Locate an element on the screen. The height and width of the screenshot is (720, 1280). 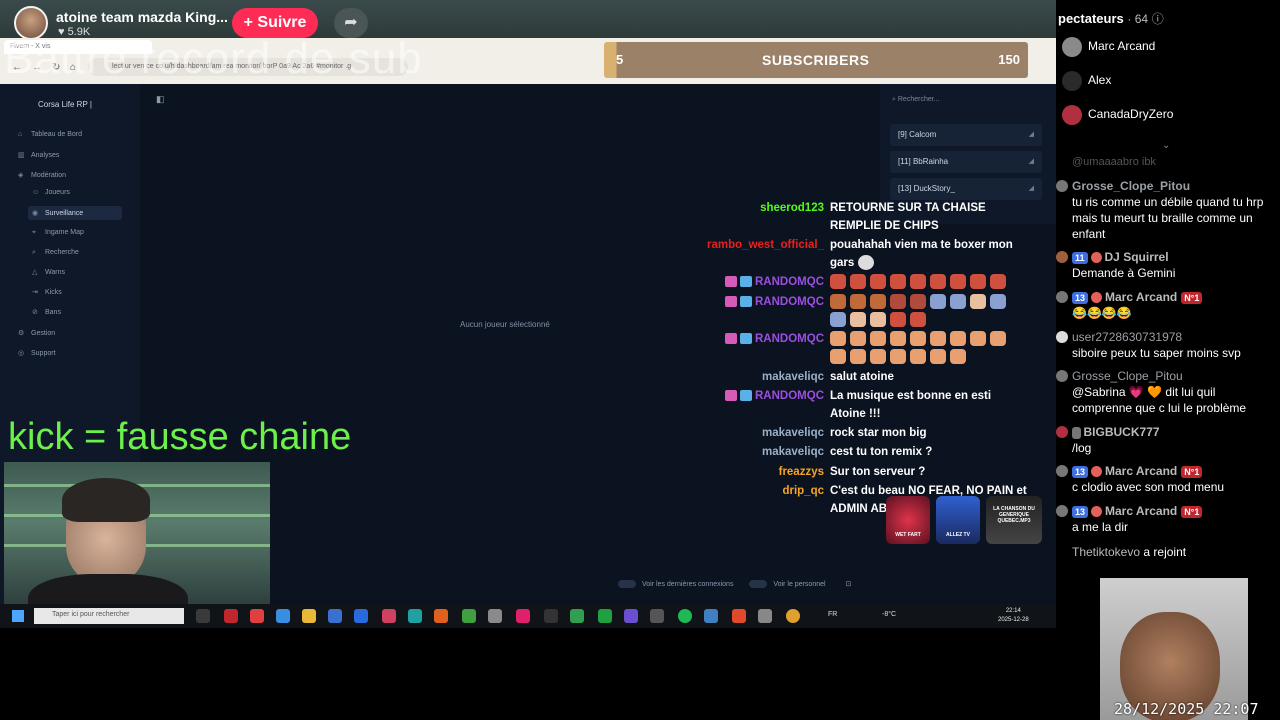
sub-goal-label: SUBSCRIBERS is located at coordinates (816, 60).